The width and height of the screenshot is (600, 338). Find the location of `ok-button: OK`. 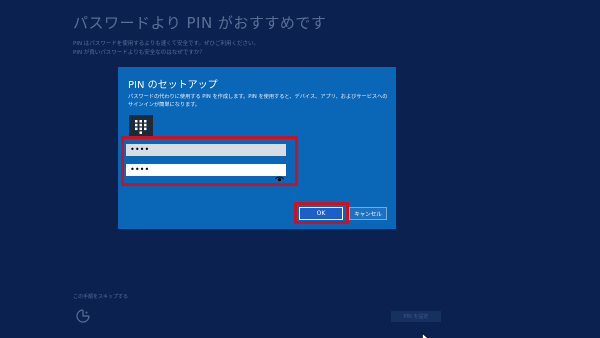

ok-button: OK is located at coordinates (321, 213).